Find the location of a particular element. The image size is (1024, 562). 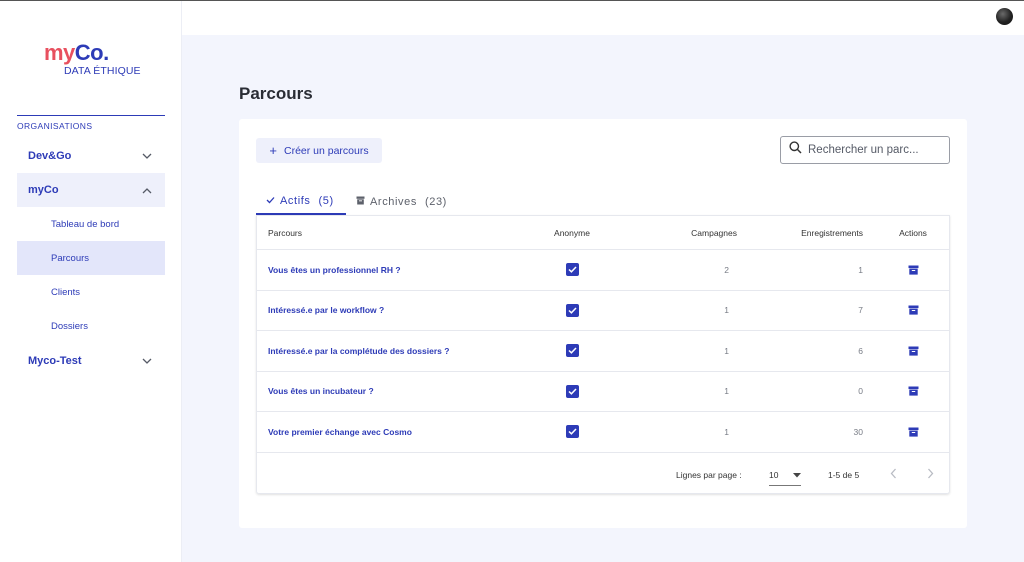

caret-down-icon is located at coordinates (797, 475).